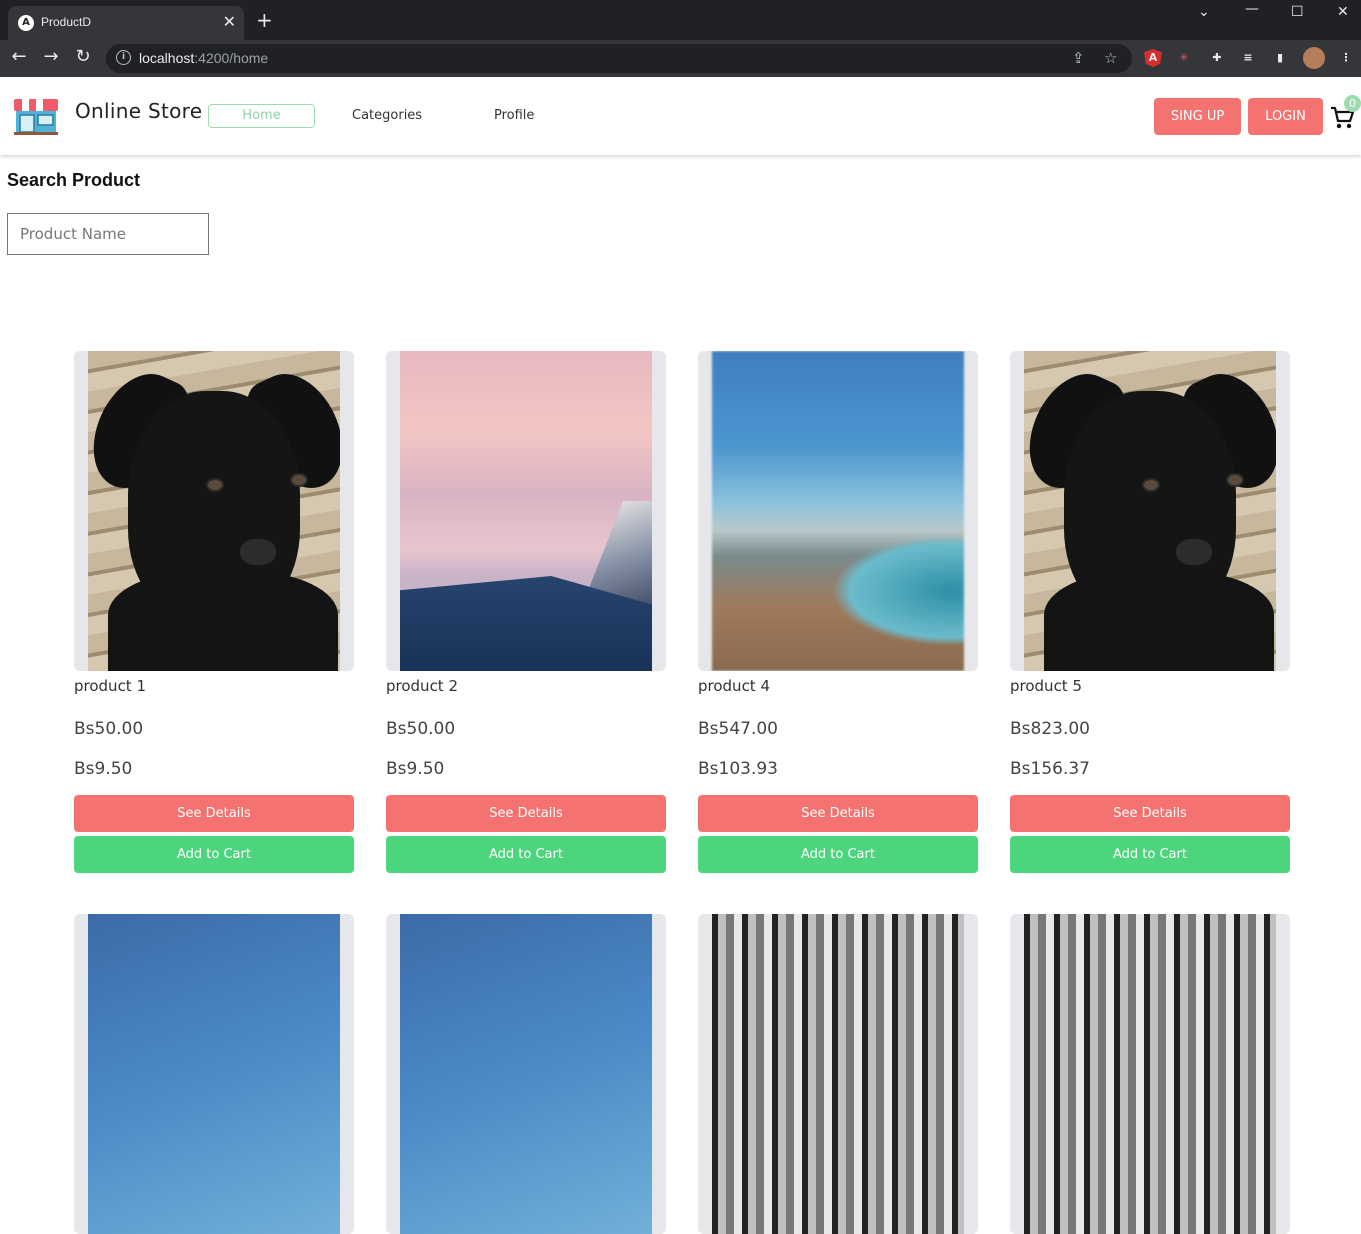 This screenshot has width=1361, height=1234. I want to click on maximize-icon: ☐, so click(1297, 12).